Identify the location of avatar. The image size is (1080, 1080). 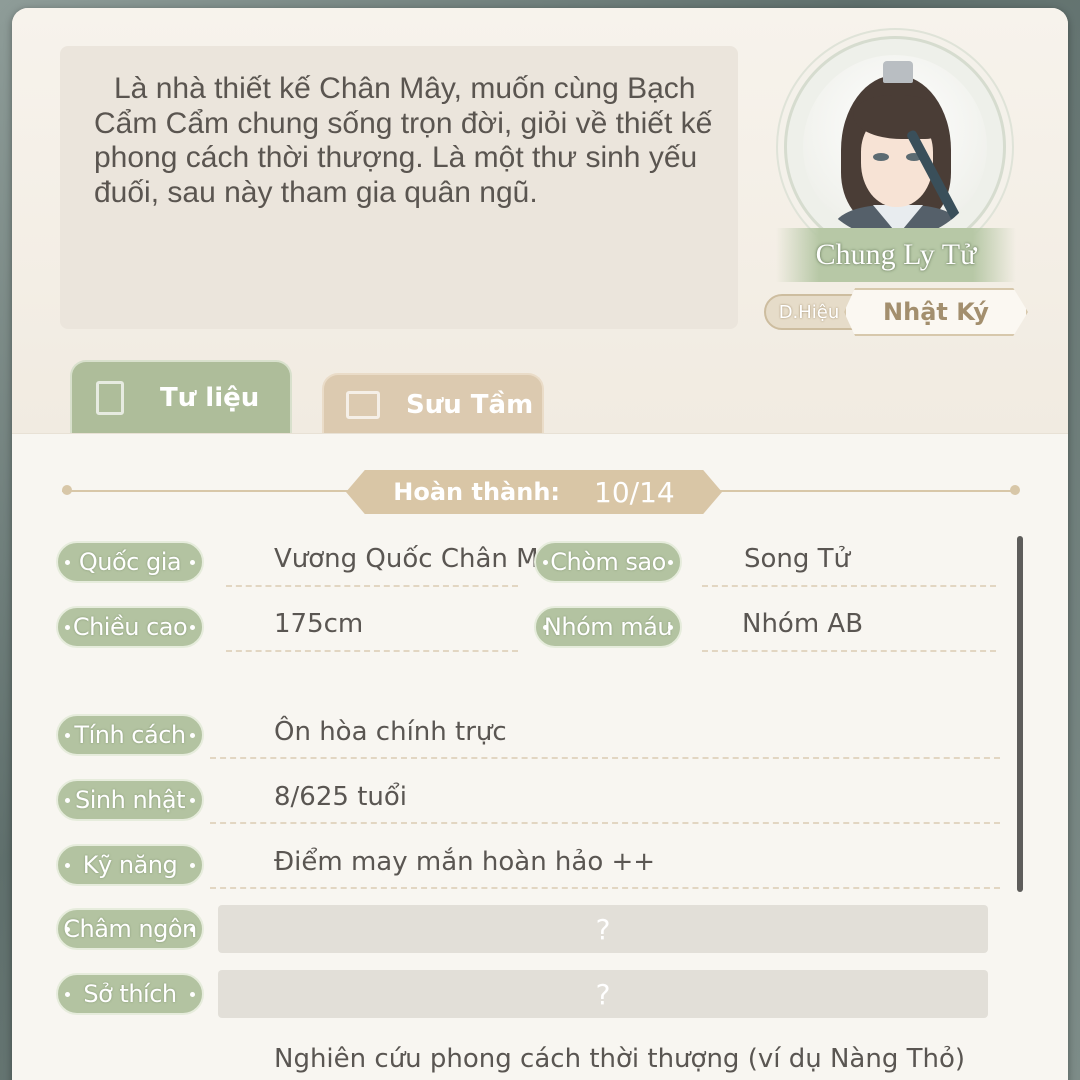
(895, 147).